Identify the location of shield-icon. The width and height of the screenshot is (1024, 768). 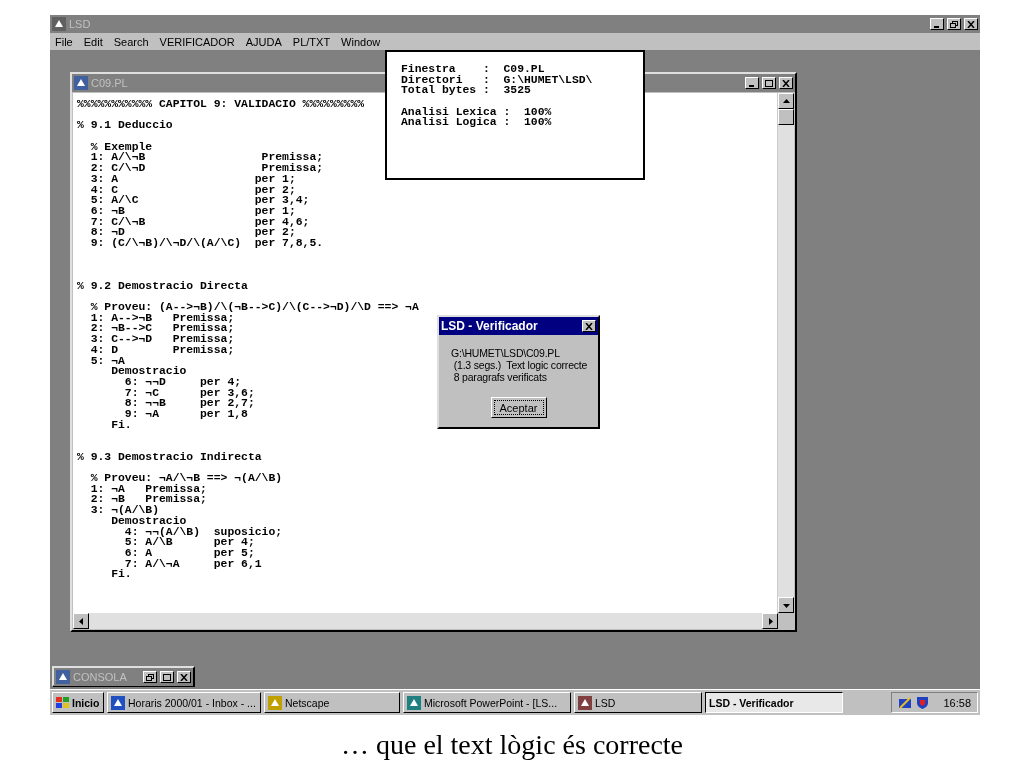
(923, 702).